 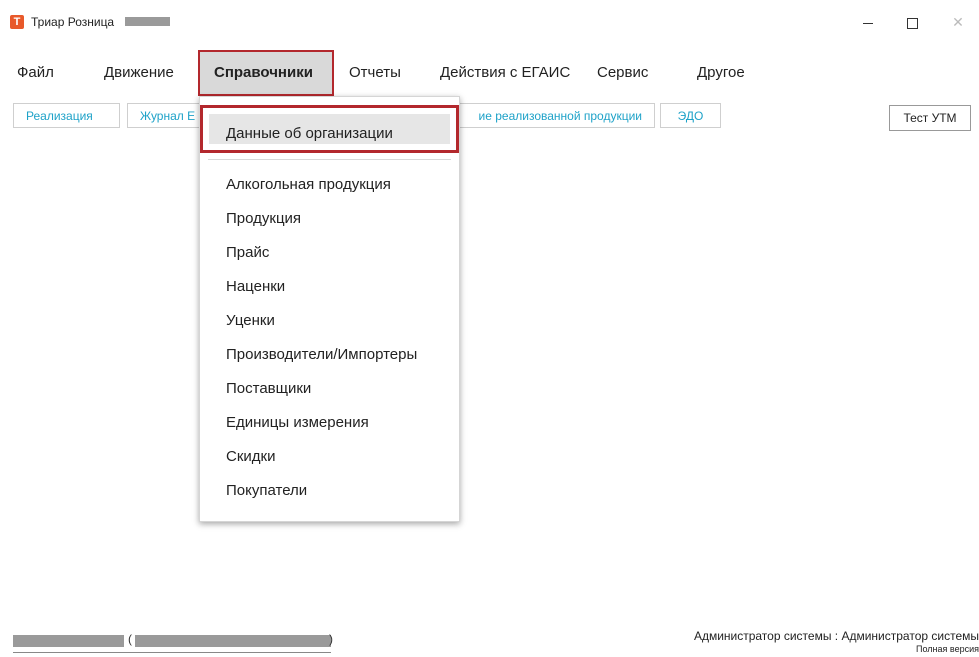 What do you see at coordinates (321, 355) in the screenshot?
I see `menu-item-manufacturers: Производители/Импортеры` at bounding box center [321, 355].